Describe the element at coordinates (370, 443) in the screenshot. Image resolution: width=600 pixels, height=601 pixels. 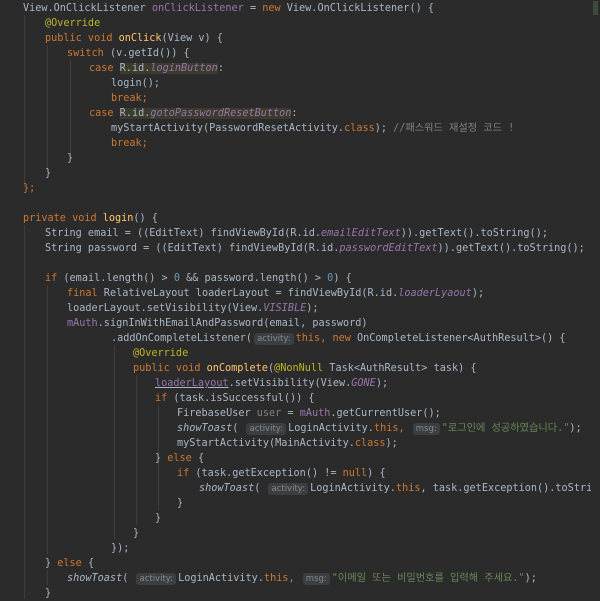
I see `code-token: class` at that location.